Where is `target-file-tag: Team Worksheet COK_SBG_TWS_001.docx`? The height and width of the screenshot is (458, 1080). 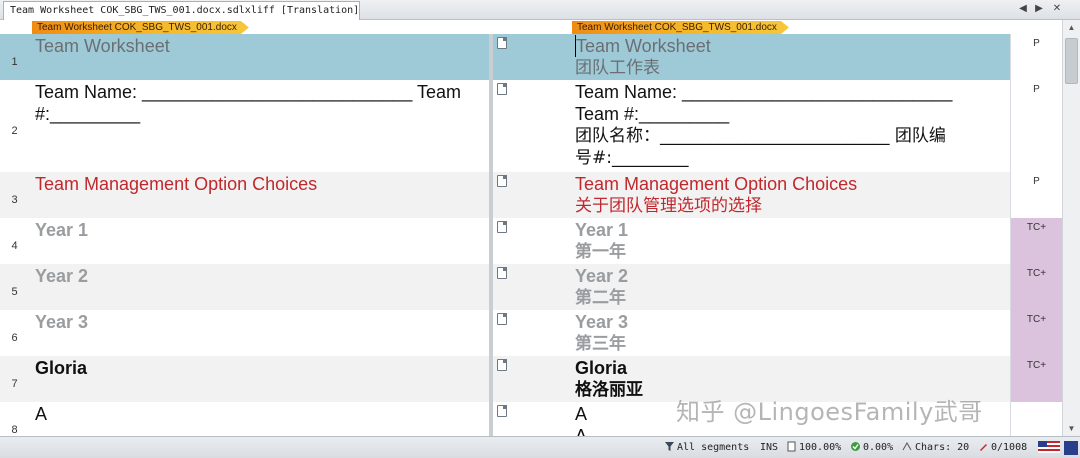
target-file-tag: Team Worksheet COK_SBG_TWS_001.docx is located at coordinates (680, 27).